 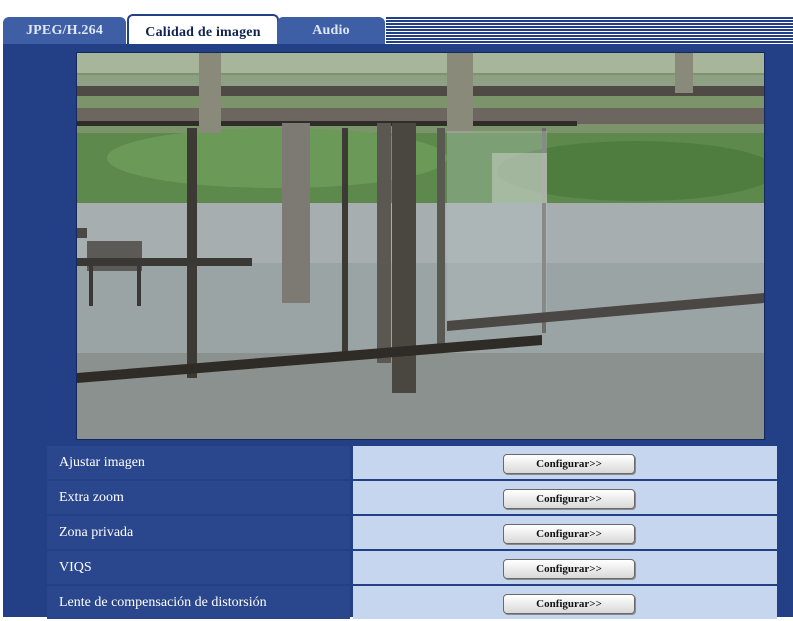 I want to click on row-label: Extra zoom, so click(x=198, y=497).